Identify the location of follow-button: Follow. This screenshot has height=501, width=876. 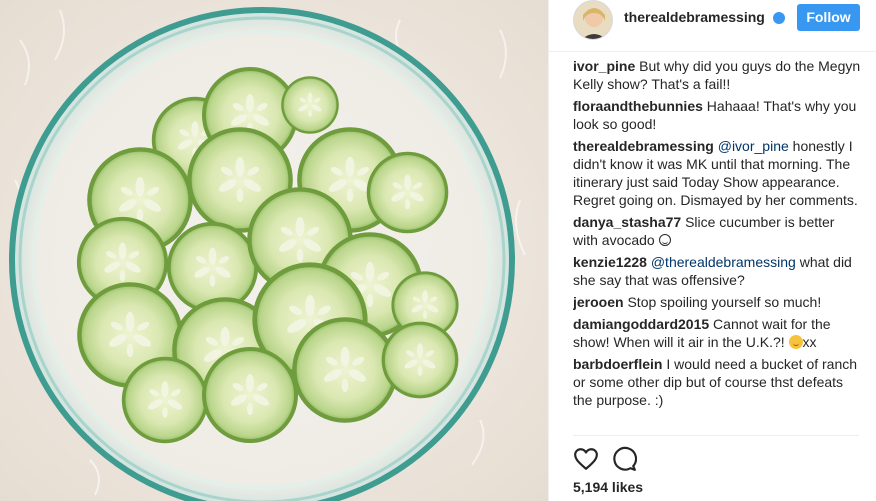
(828, 17).